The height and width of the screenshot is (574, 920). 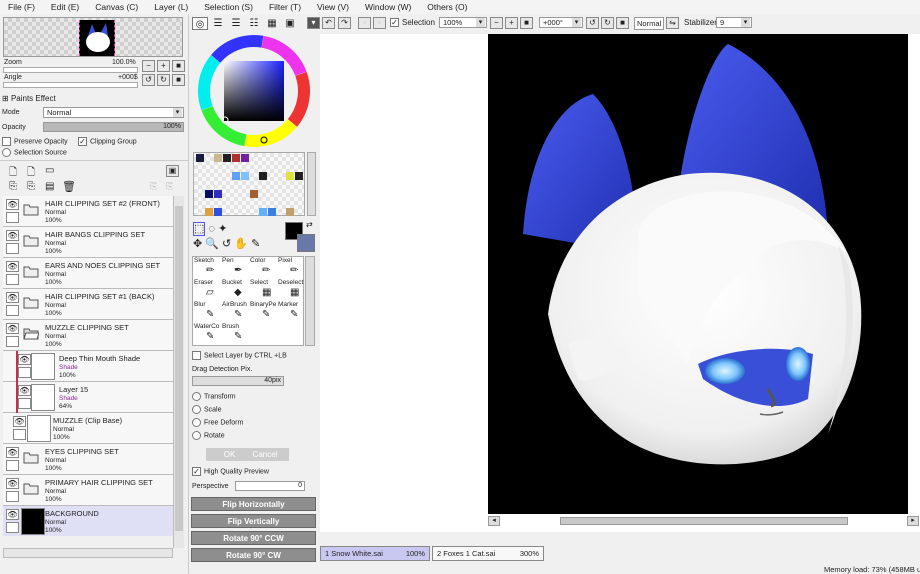 What do you see at coordinates (285, 7) in the screenshot?
I see `menu-filter: Filter (T)` at bounding box center [285, 7].